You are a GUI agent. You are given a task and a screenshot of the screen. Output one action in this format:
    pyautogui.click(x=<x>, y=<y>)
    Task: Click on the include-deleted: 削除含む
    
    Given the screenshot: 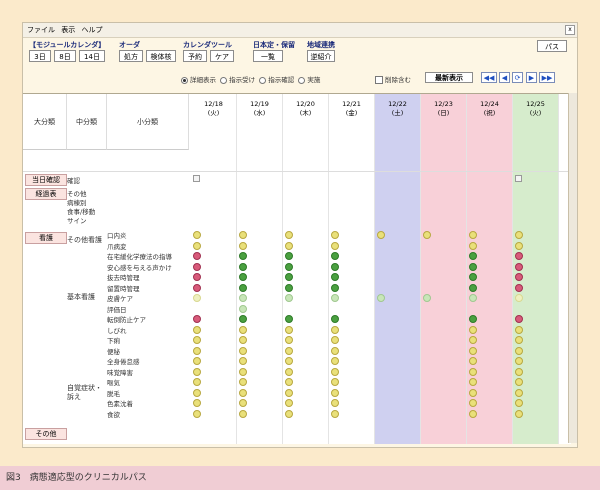 What is the action you would take?
    pyautogui.click(x=393, y=79)
    